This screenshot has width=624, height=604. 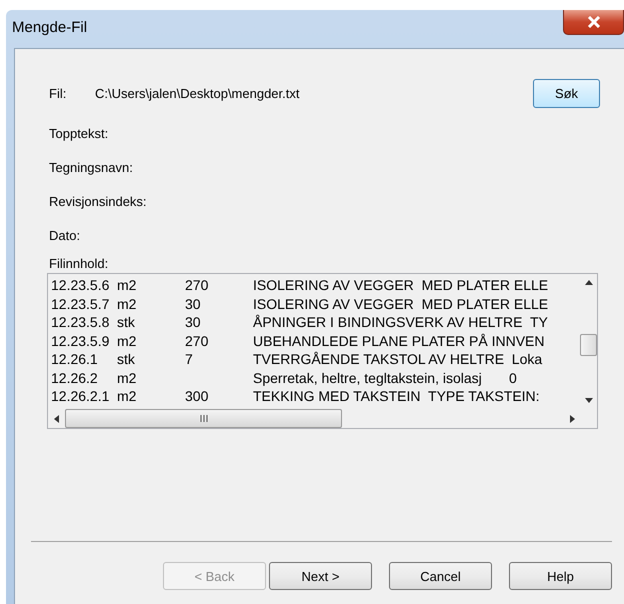 What do you see at coordinates (189, 359) in the screenshot?
I see `quantity-cell-text: 7` at bounding box center [189, 359].